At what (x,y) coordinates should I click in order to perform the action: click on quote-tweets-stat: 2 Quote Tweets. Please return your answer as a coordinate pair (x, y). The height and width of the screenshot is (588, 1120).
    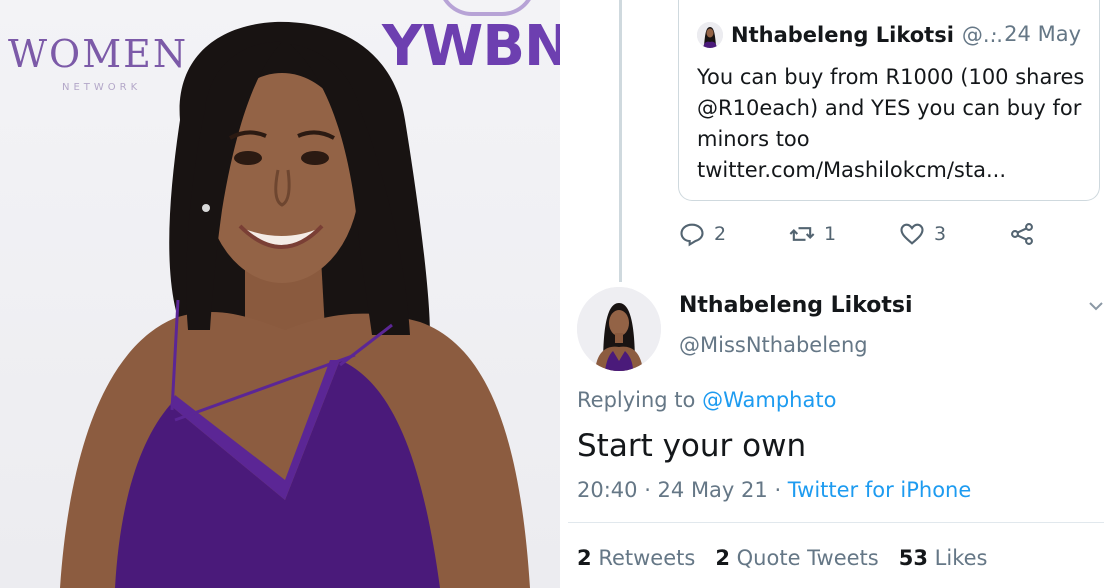
    Looking at the image, I should click on (796, 558).